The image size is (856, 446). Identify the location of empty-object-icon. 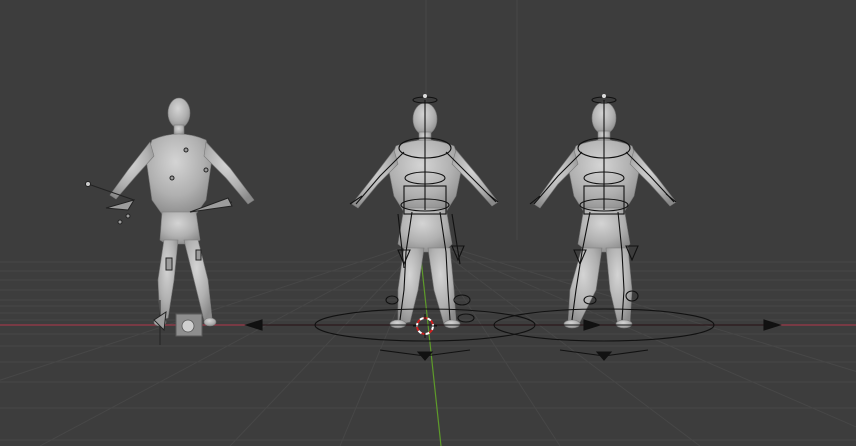
(189, 325).